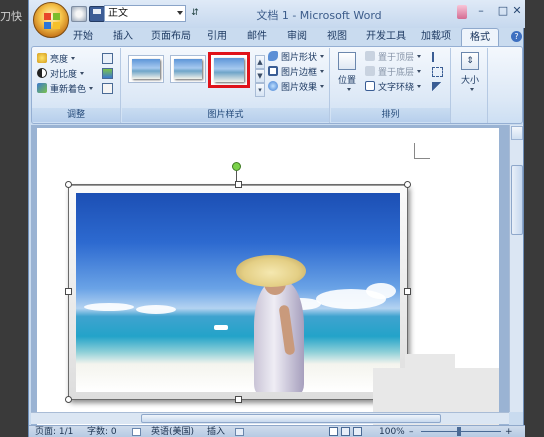 This screenshot has width=544, height=437. Describe the element at coordinates (273, 71) in the screenshot. I see `border-icon` at that location.